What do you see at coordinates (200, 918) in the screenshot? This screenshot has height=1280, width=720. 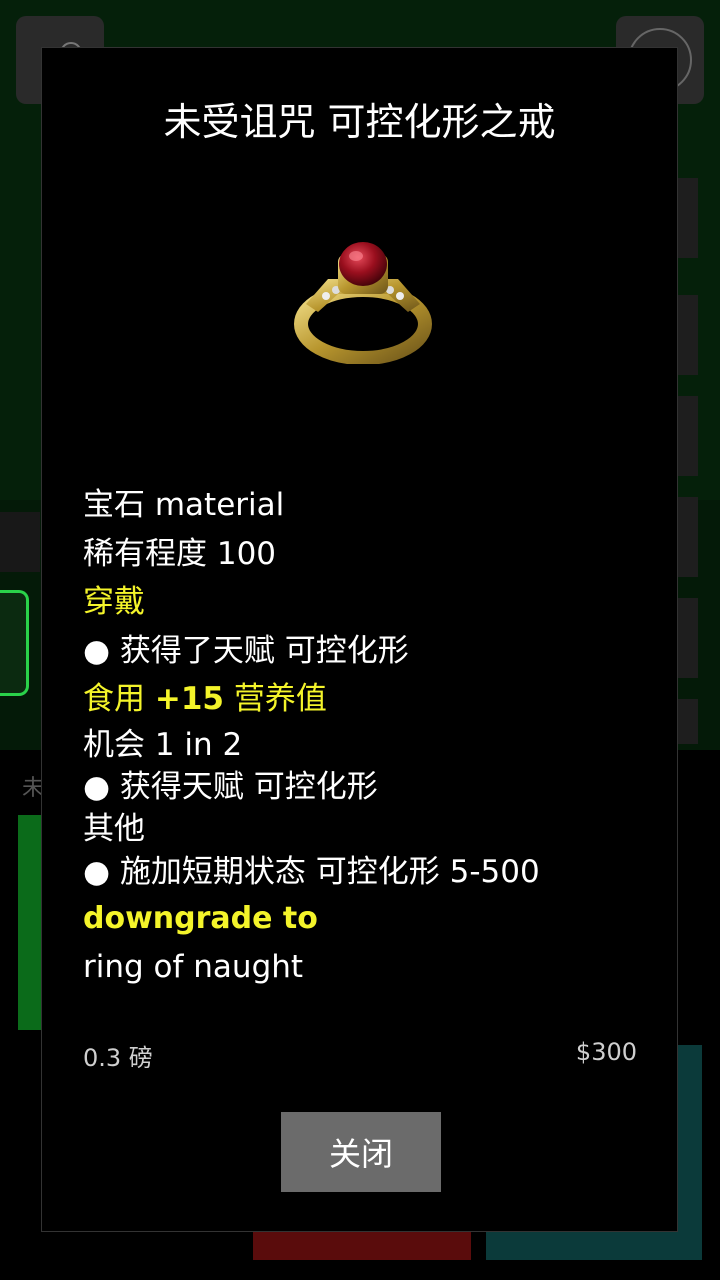 I see `downgrade-heading: downgrade to` at bounding box center [200, 918].